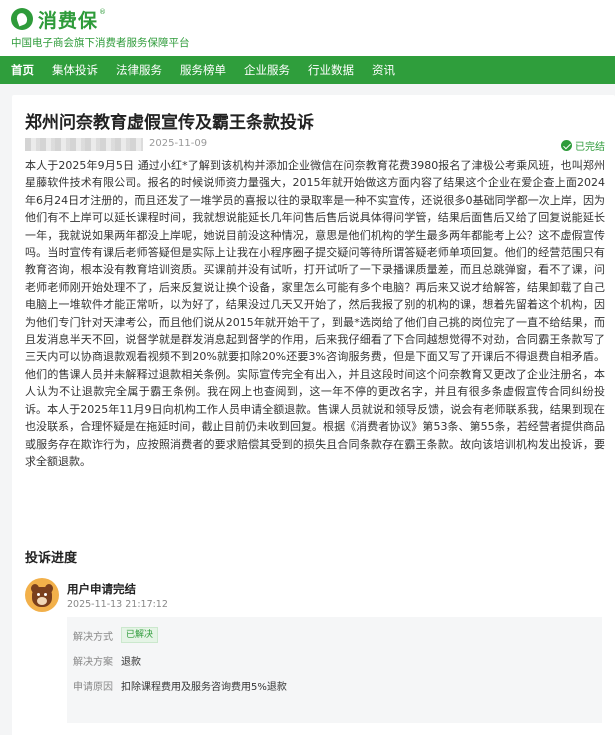 The height and width of the screenshot is (735, 615). Describe the element at coordinates (169, 123) in the screenshot. I see `complaint-title: 郑州问奈教育虚假宣传及霸王条款投诉` at that location.